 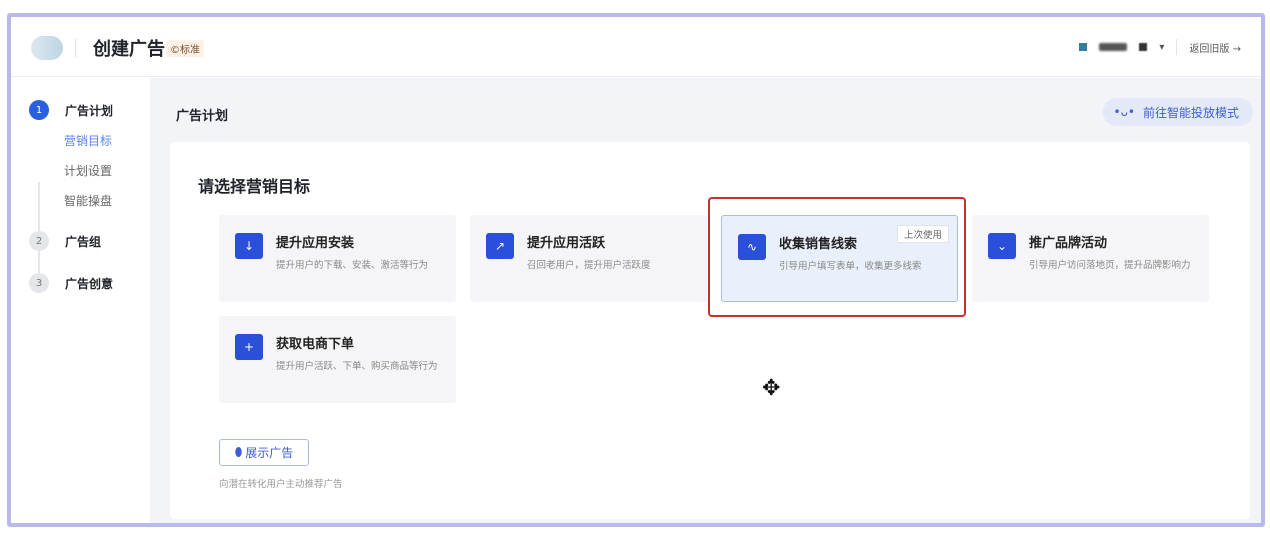 I want to click on card-desc: 提升用户的下载、安装、激活等行为, so click(x=352, y=265).